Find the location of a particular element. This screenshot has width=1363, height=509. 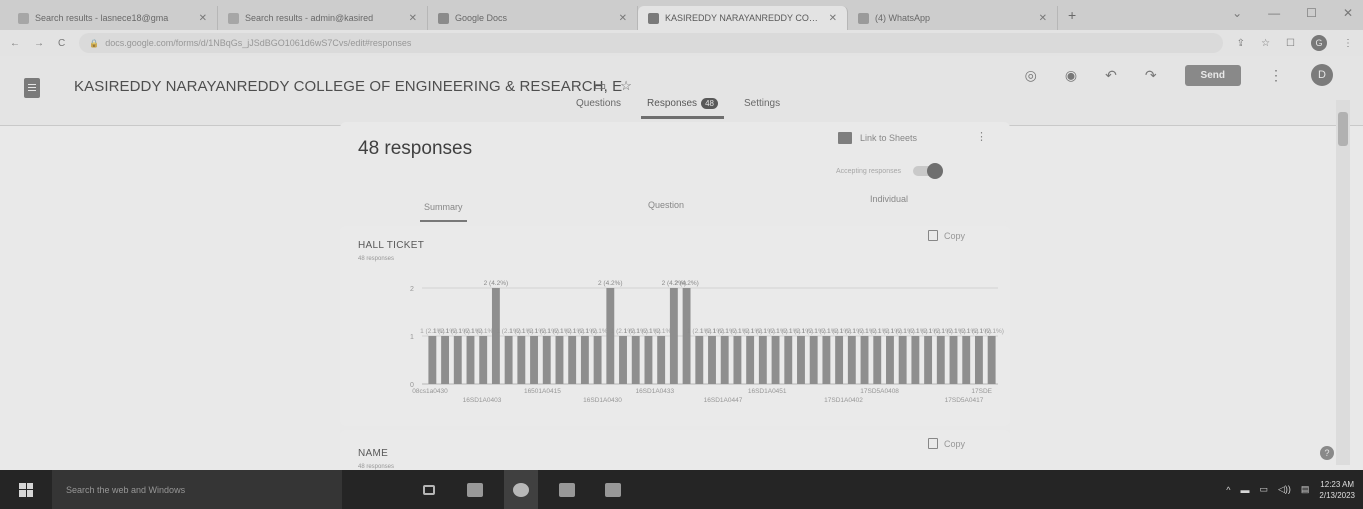

x-tick-label: 16SD1A0430 is located at coordinates (602, 400).